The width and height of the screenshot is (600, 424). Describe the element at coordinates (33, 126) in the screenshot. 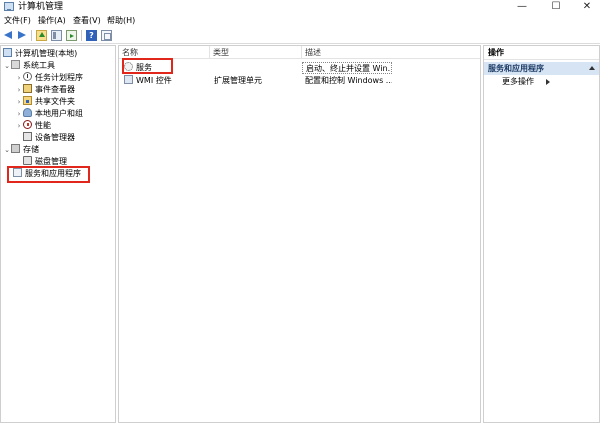

I see `tree-item-performance: › 性能` at that location.